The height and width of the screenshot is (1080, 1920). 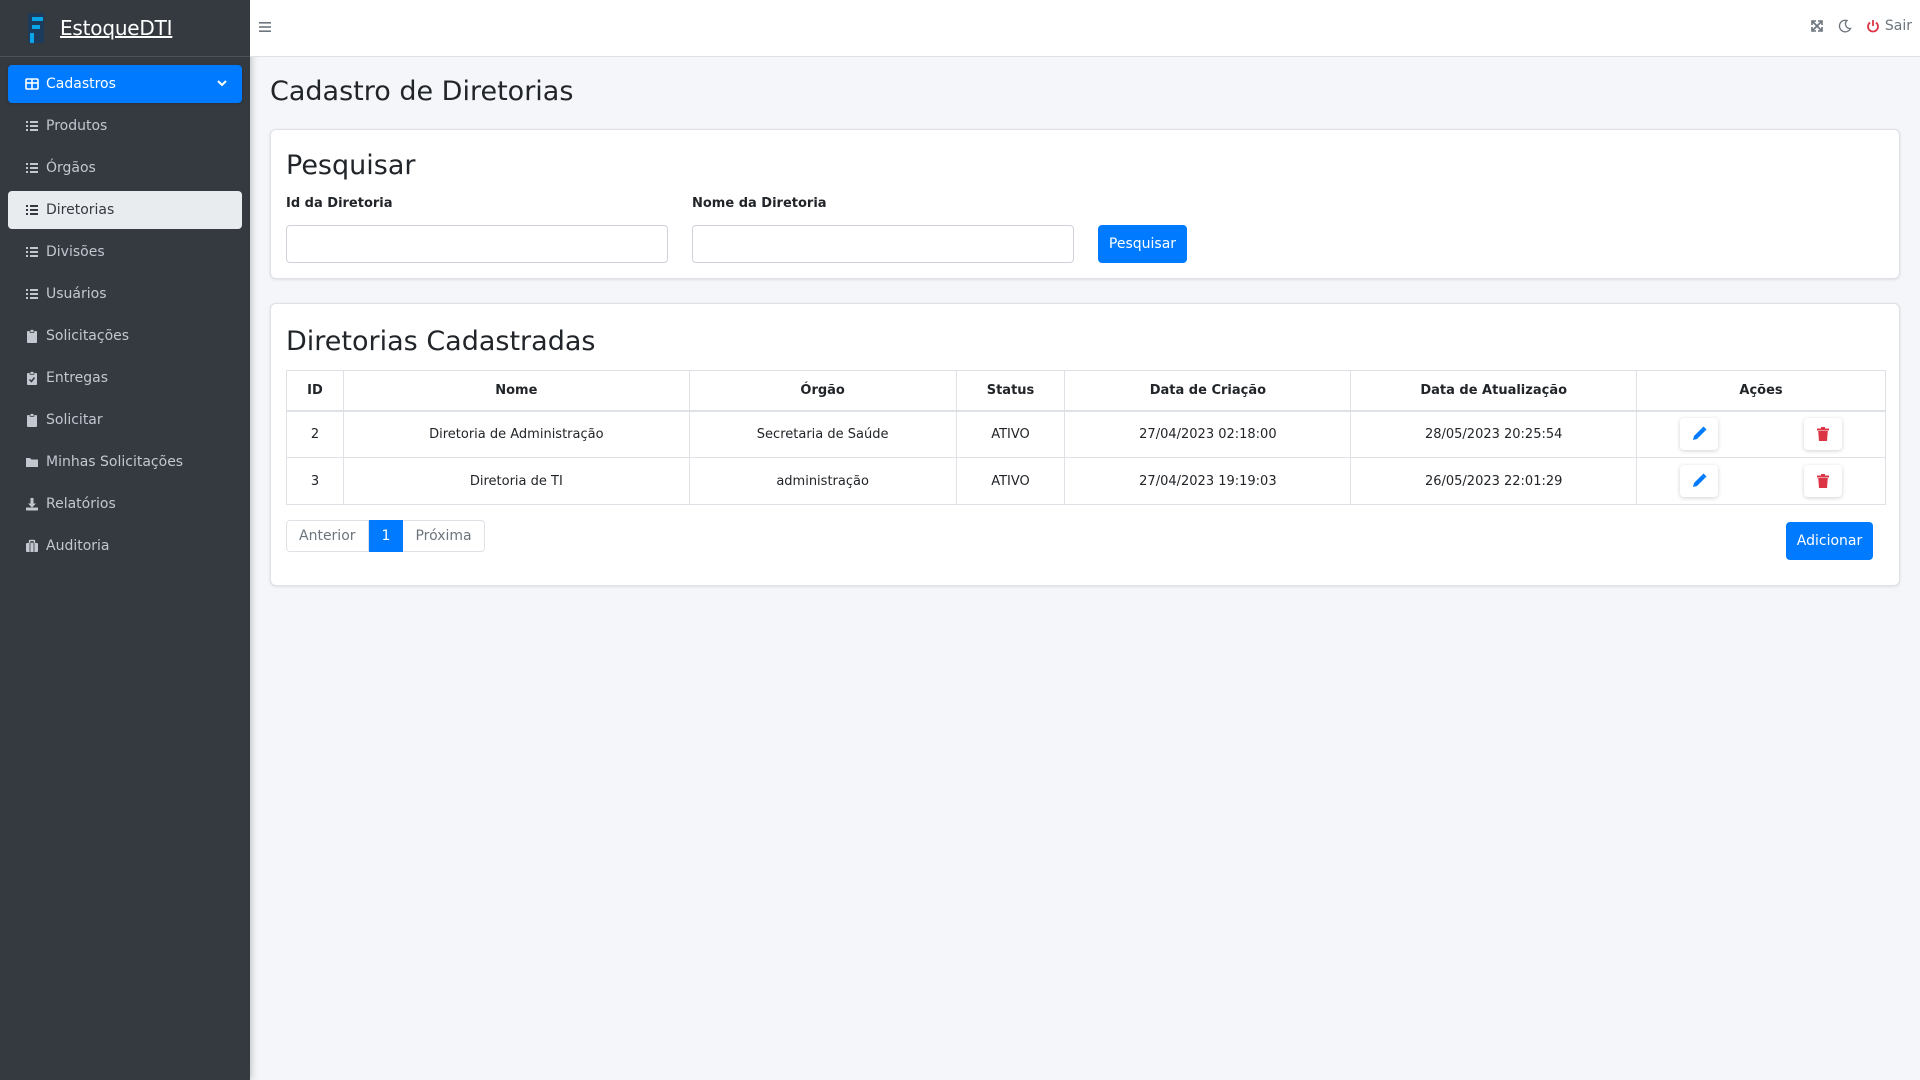 I want to click on dark-mode-moon-icon, so click(x=1845, y=26).